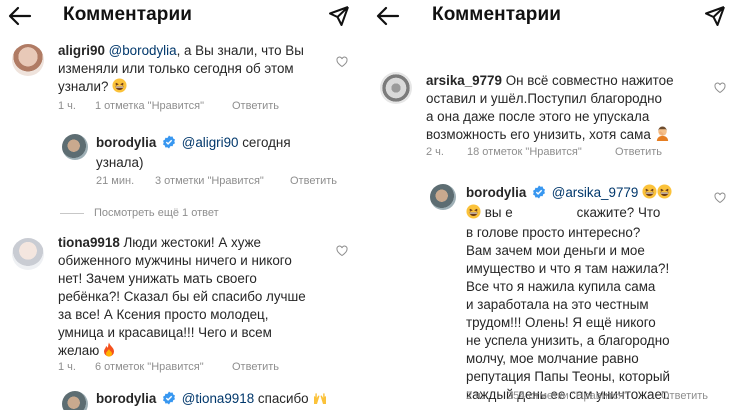  I want to click on comment-line: ребёнка?! Сказал бы ей спасибо лучше, so click(182, 296).